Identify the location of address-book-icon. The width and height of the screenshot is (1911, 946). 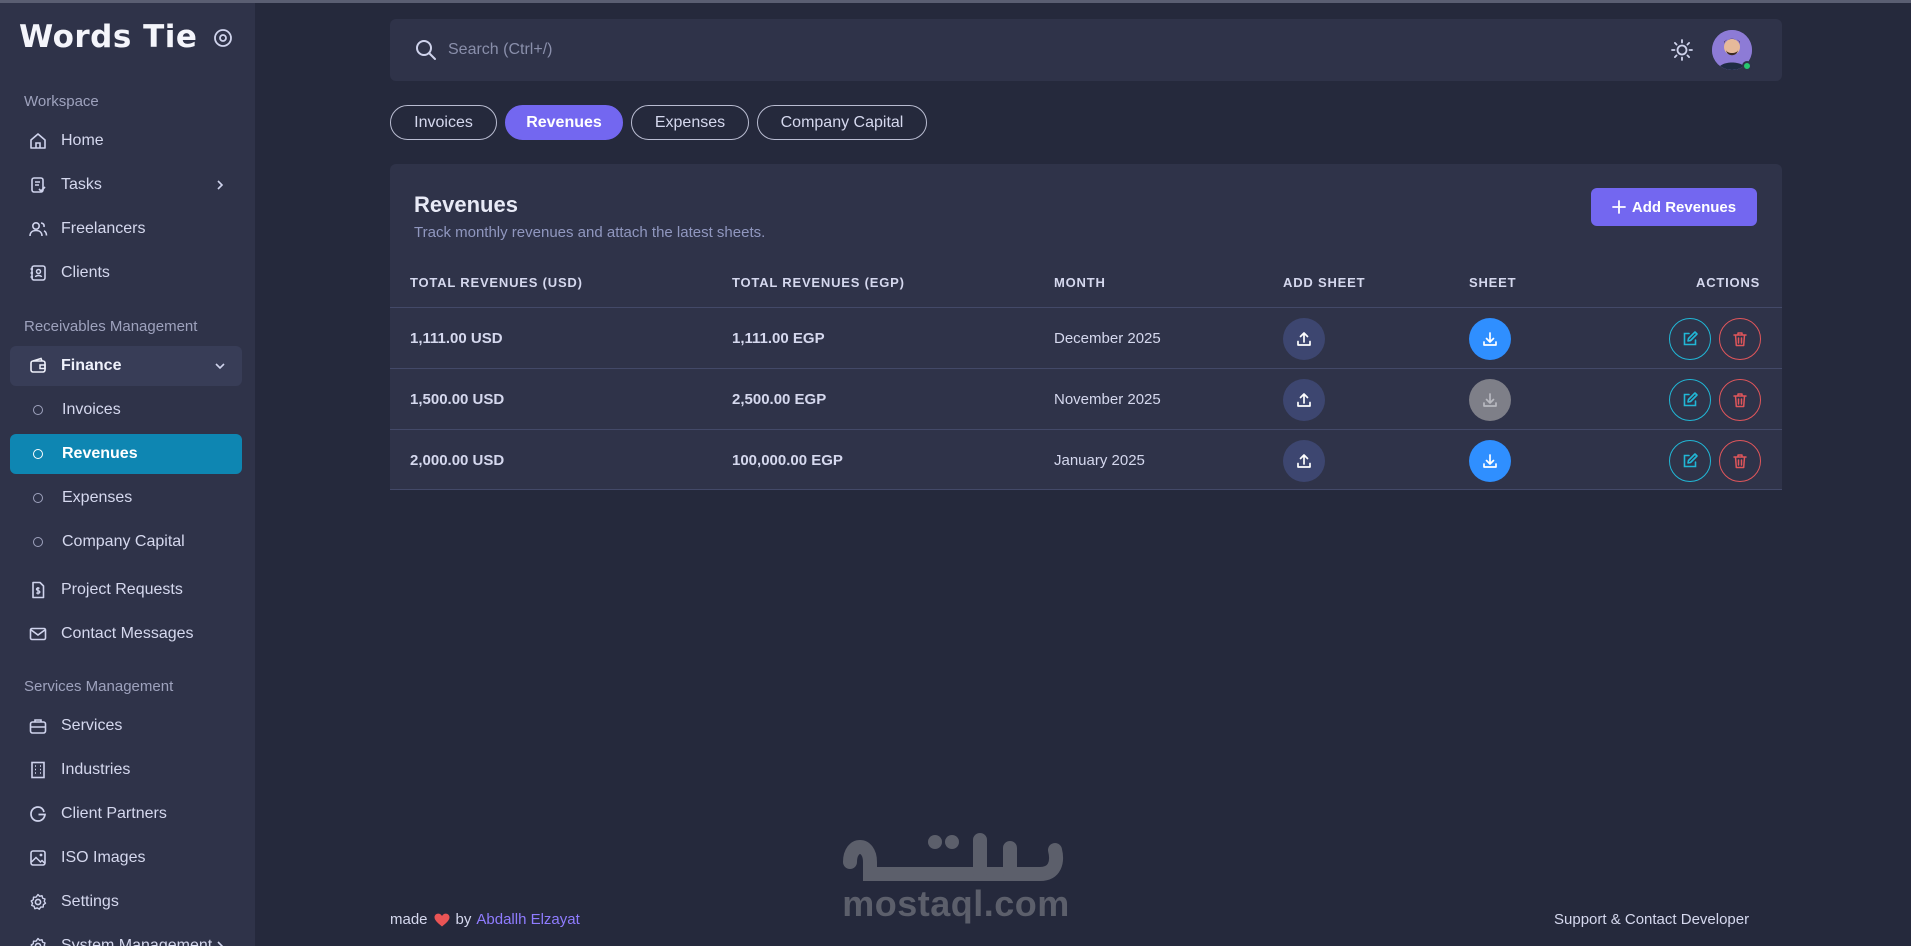
(38, 273).